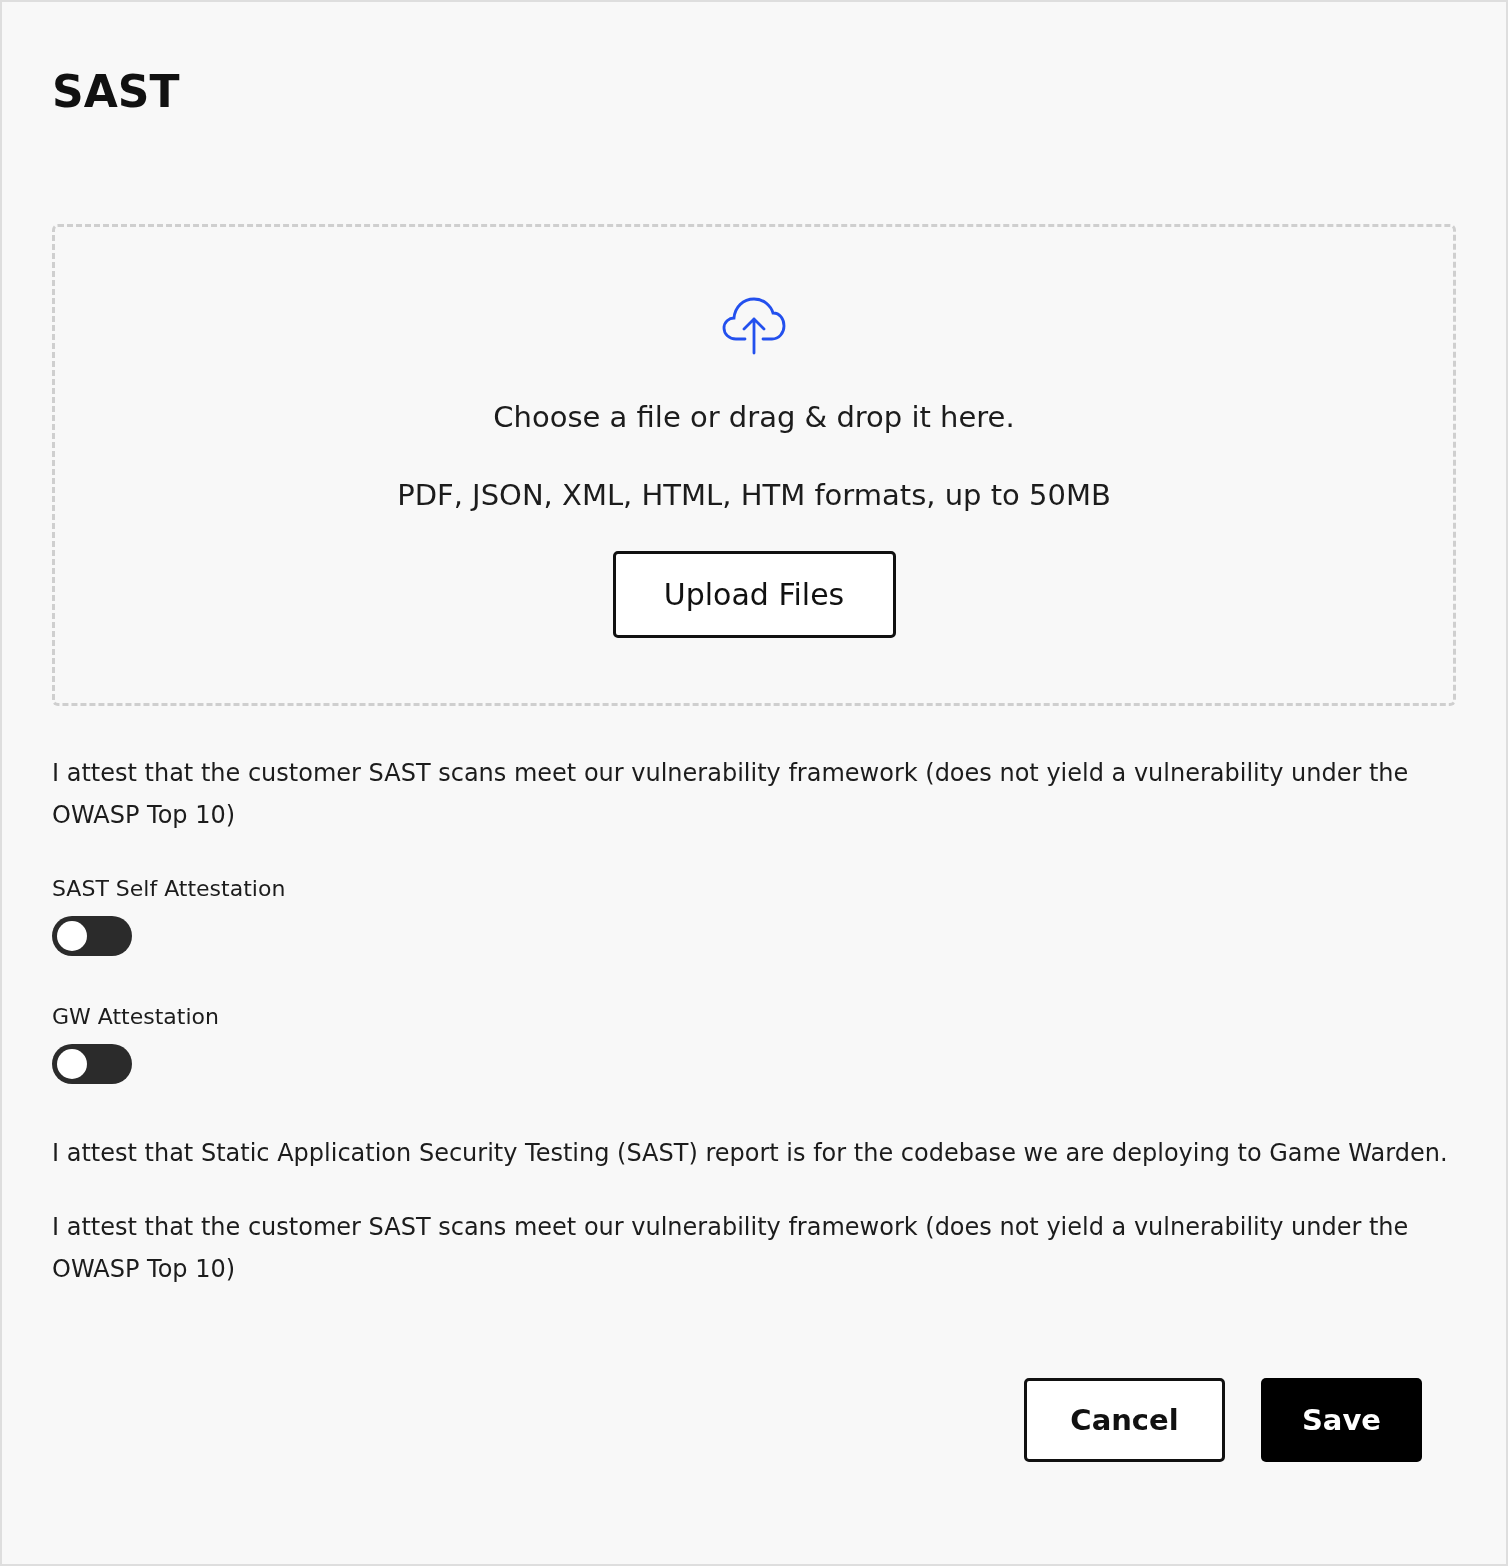 This screenshot has width=1508, height=1566. What do you see at coordinates (754, 417) in the screenshot?
I see `upload-prompt: Choose a file or drag & drop it here.` at bounding box center [754, 417].